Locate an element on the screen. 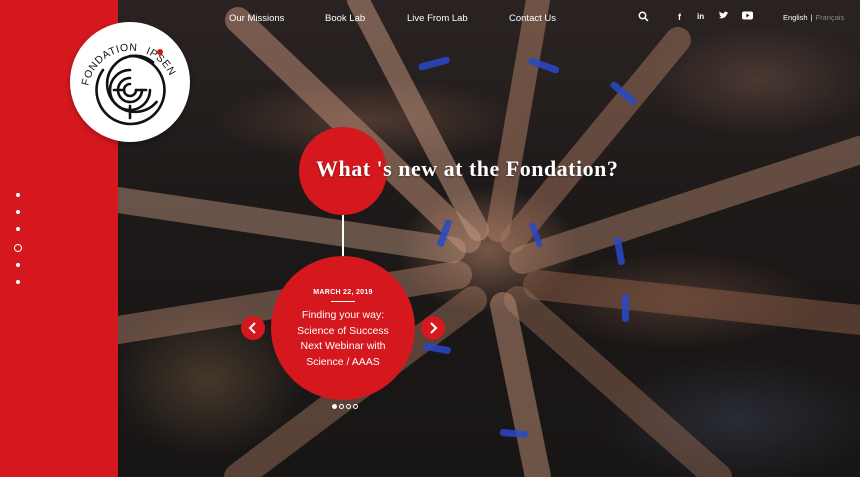 This screenshot has width=860, height=477. language-francais: Français is located at coordinates (830, 17).